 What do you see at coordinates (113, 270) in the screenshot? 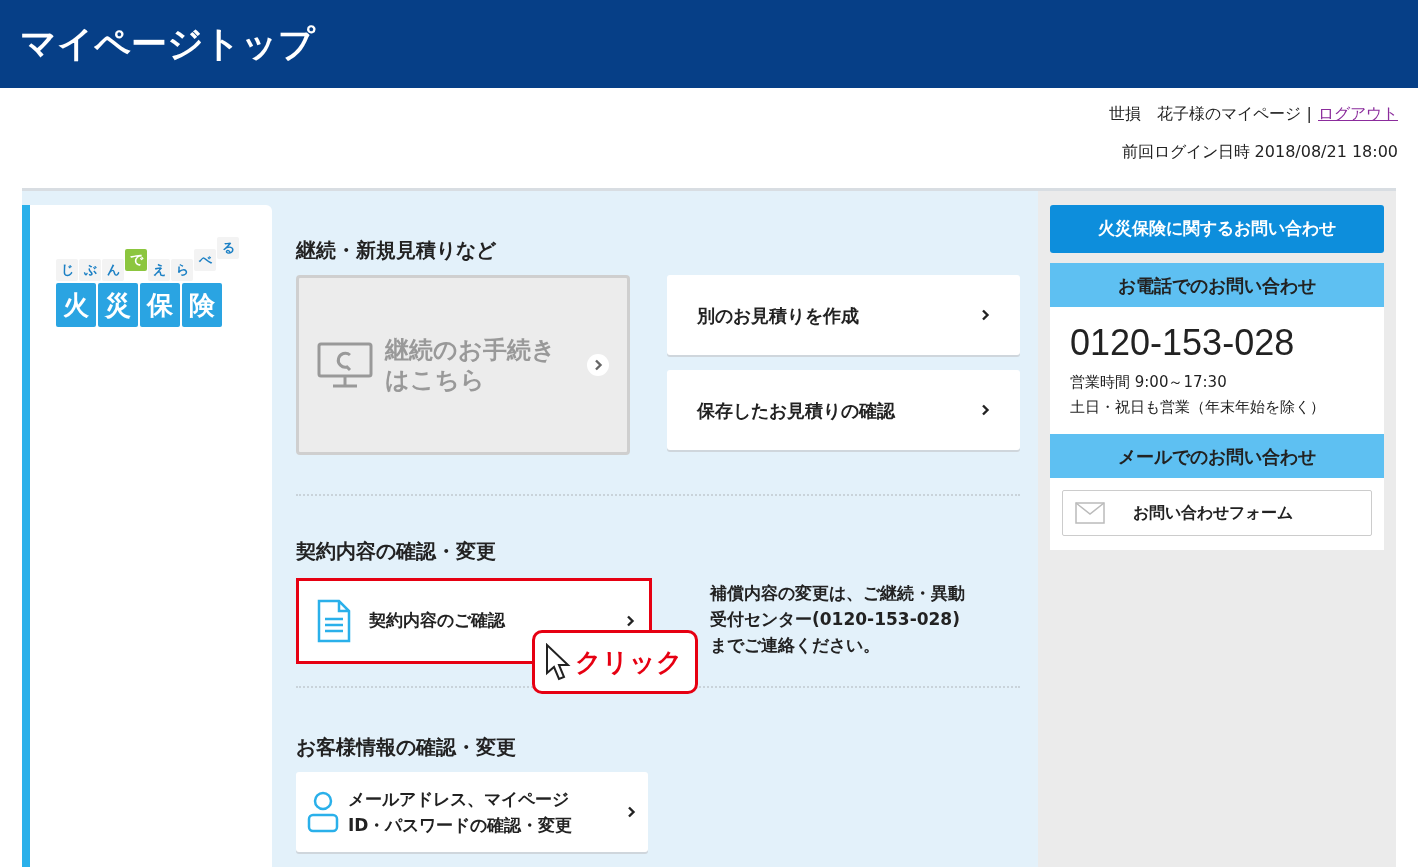
I see `logo-character: ん` at bounding box center [113, 270].